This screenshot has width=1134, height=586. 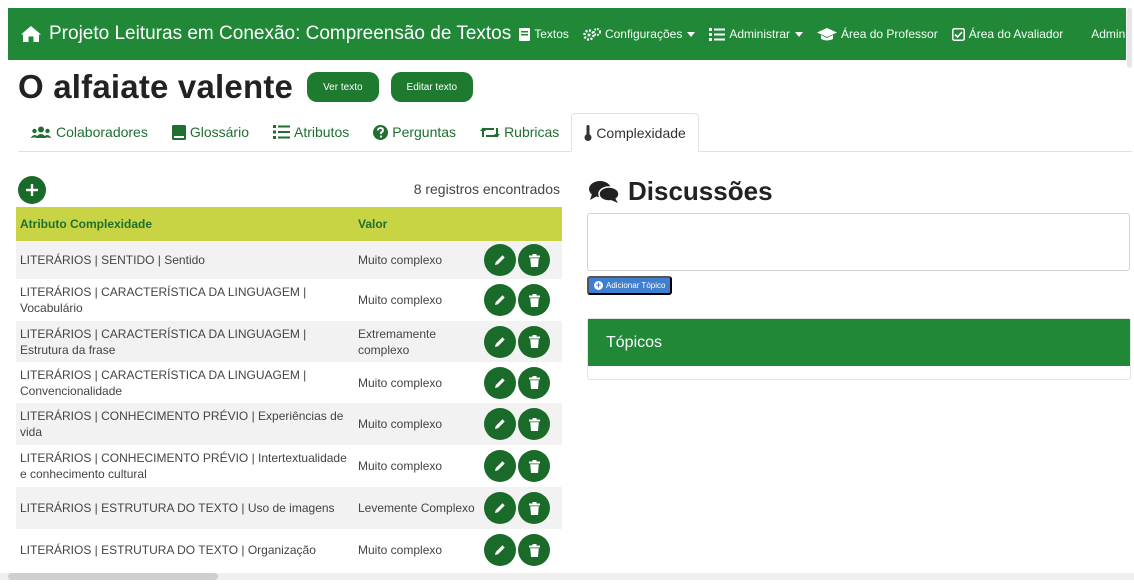 I want to click on view-text-button: Ver texto, so click(x=343, y=87).